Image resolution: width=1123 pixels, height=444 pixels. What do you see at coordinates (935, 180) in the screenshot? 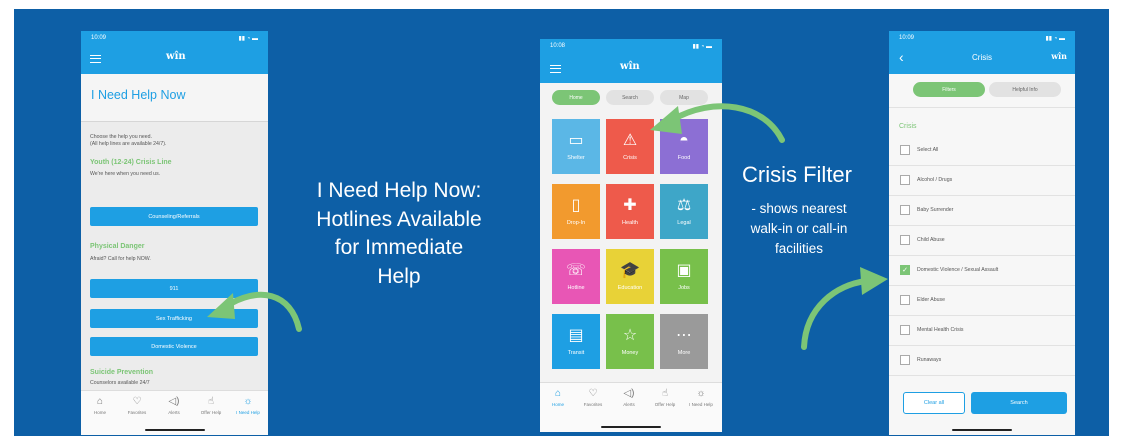
I see `filter-option-label: Alcohol / Drugs` at bounding box center [935, 180].